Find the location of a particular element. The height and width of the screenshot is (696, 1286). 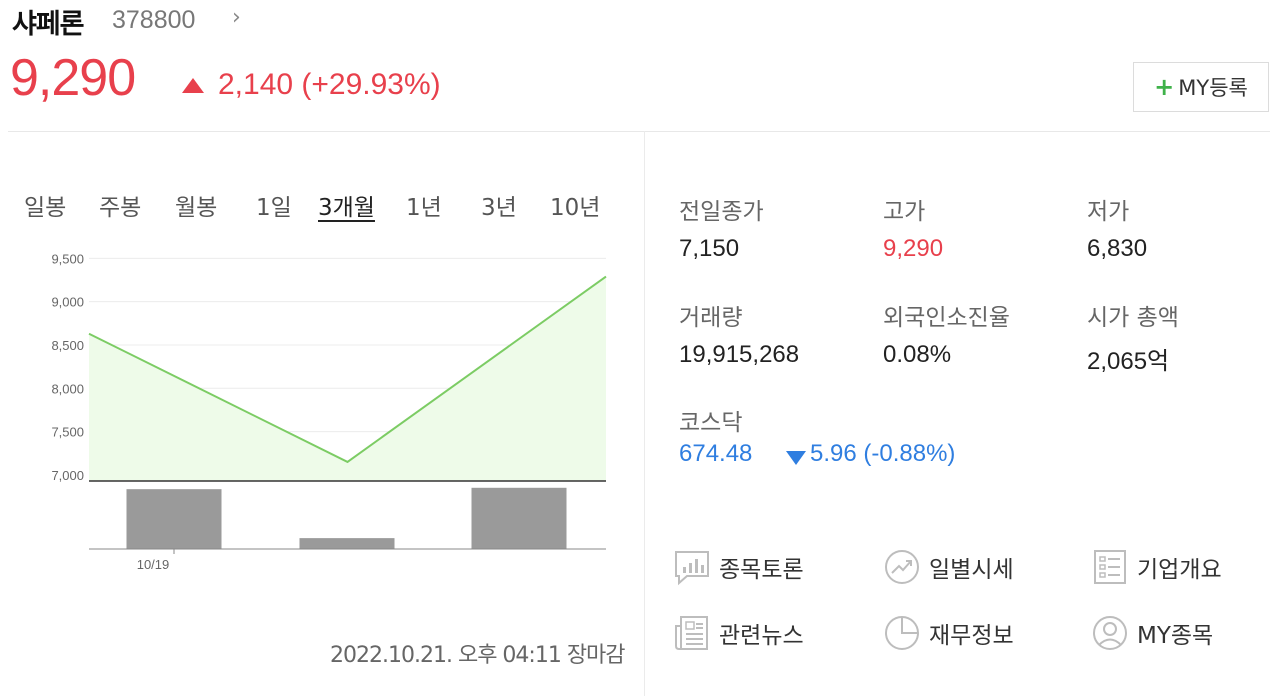

x-tick-label: 10/19 is located at coordinates (153, 564).